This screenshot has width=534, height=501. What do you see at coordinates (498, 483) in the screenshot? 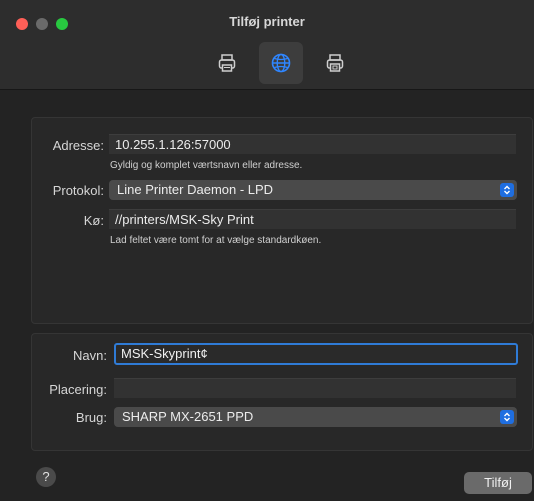
I see `add-printer-button: Tilføj` at bounding box center [498, 483].